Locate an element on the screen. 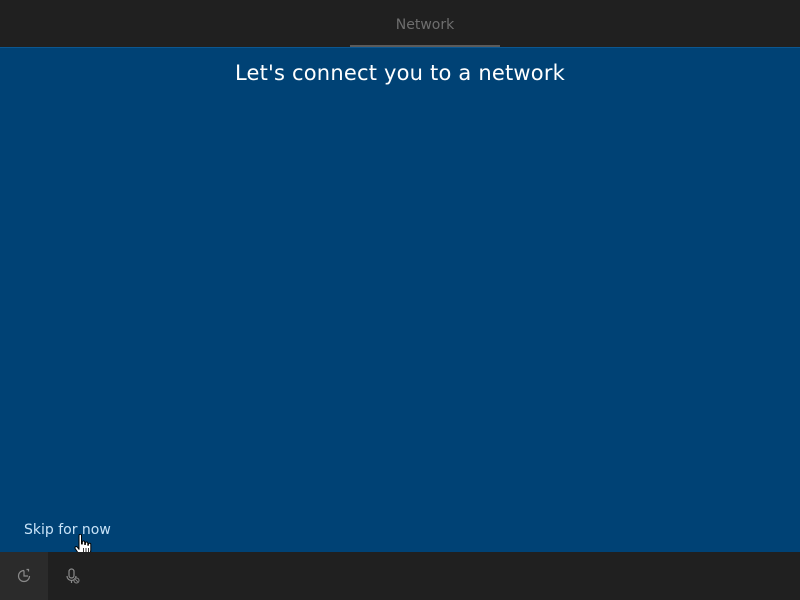 The image size is (800, 600). microphone-button is located at coordinates (72, 576).